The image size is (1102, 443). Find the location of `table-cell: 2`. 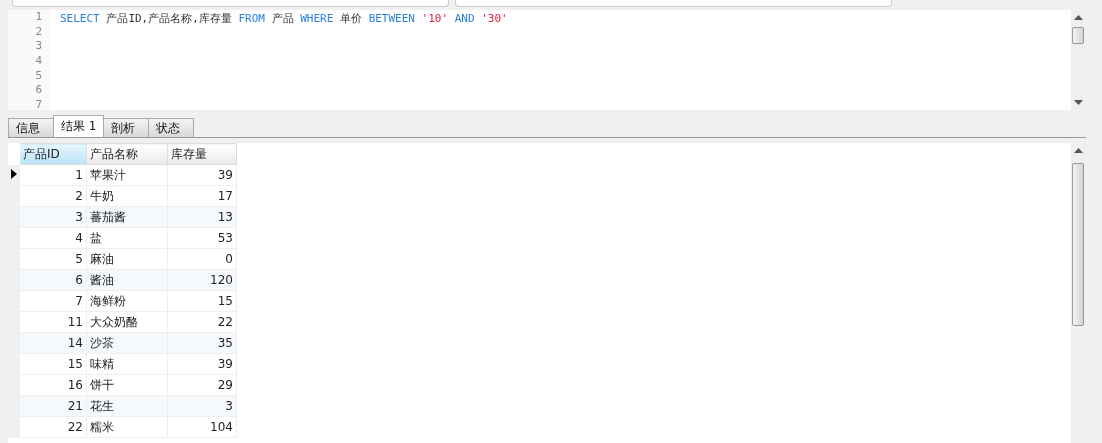

table-cell: 2 is located at coordinates (53, 196).